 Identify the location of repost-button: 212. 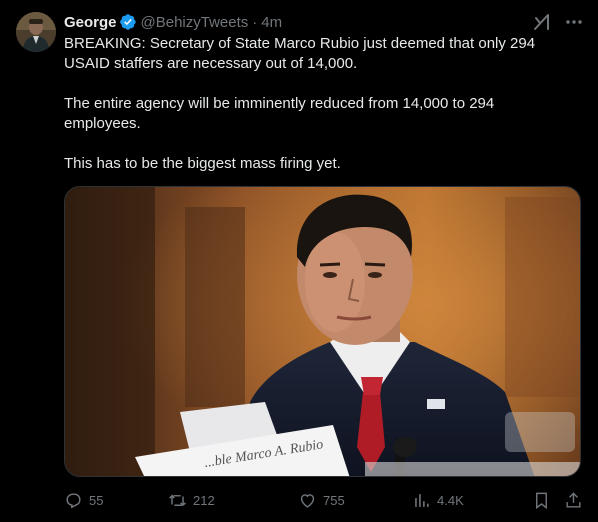
(191, 500).